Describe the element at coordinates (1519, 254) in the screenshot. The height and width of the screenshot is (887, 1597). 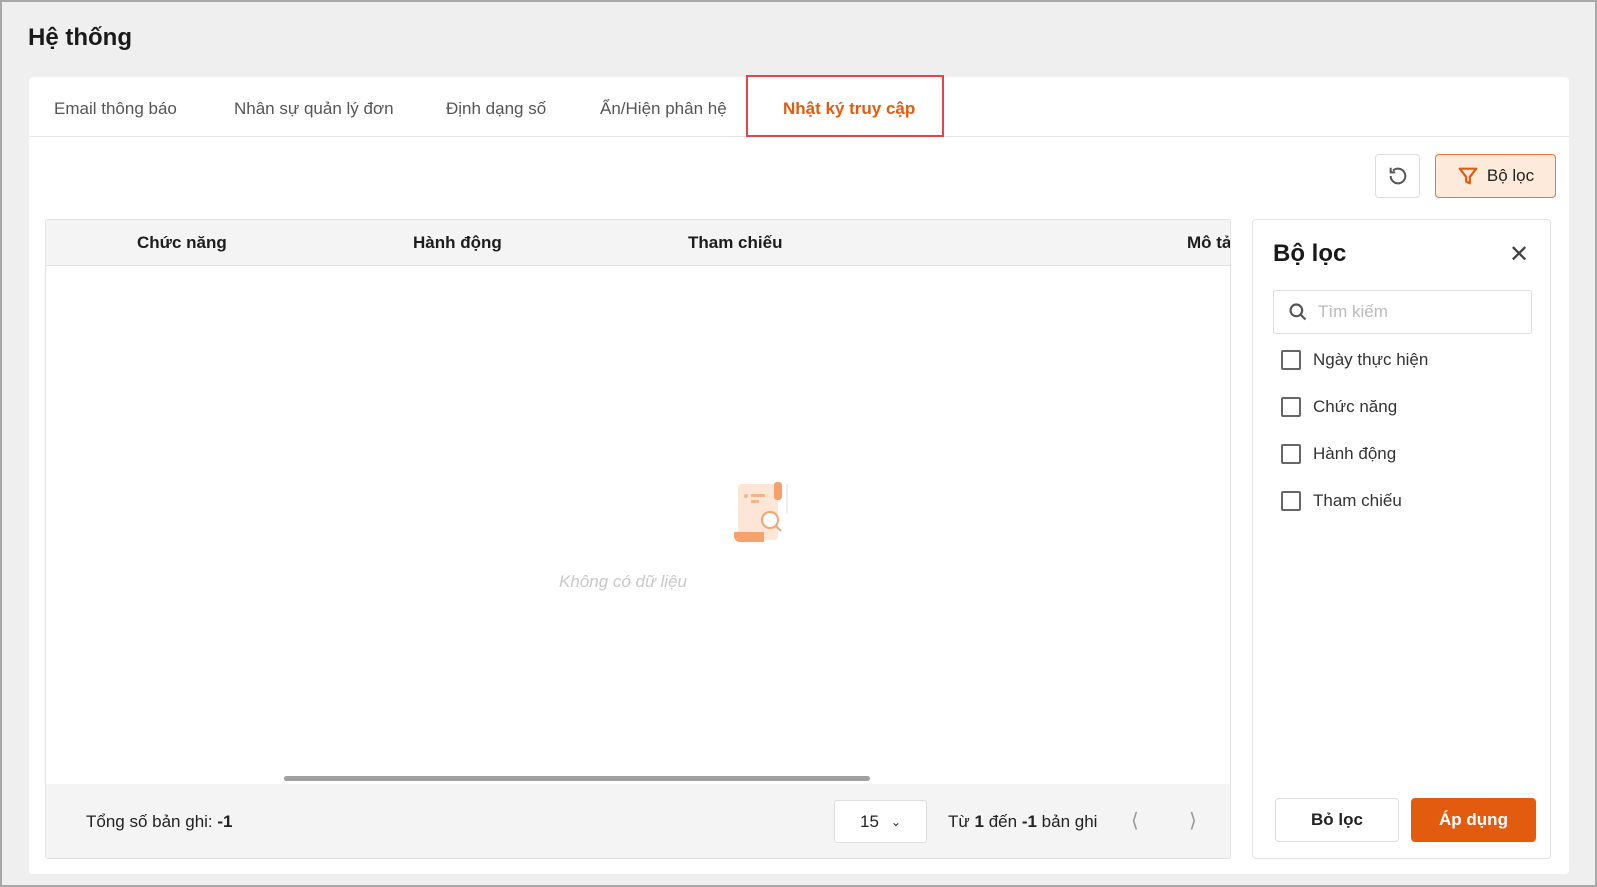
I see `close-icon: ✕` at that location.